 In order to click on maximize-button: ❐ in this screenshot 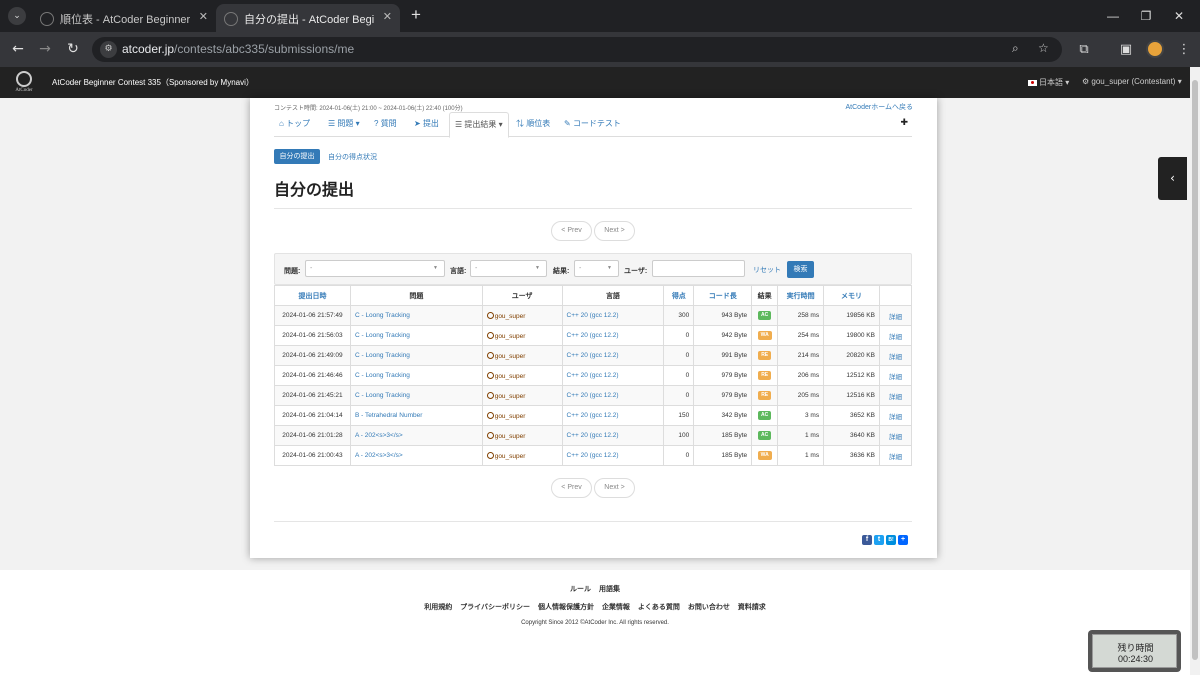, I will do `click(1146, 16)`.